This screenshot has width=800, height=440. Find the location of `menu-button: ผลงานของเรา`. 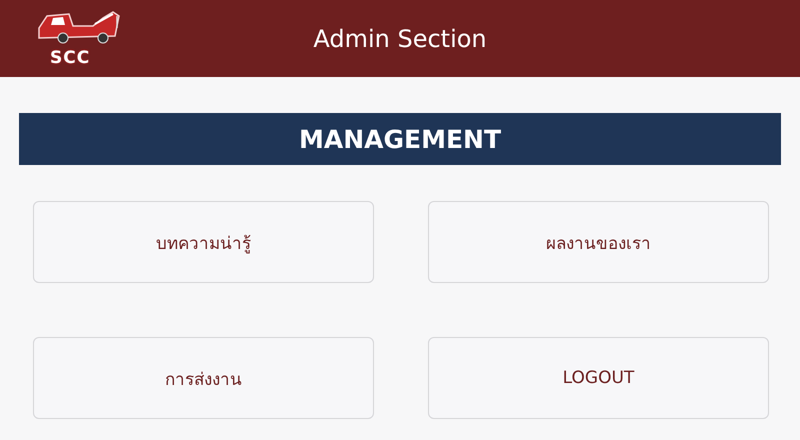

menu-button: ผลงานของเรา is located at coordinates (598, 242).